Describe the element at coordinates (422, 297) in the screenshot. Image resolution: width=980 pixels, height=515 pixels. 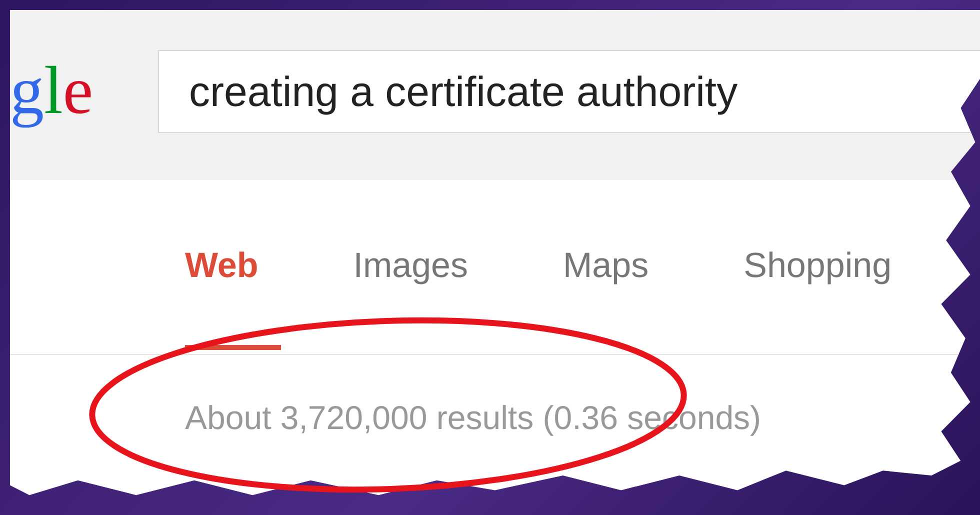
I see `tab: Images` at that location.